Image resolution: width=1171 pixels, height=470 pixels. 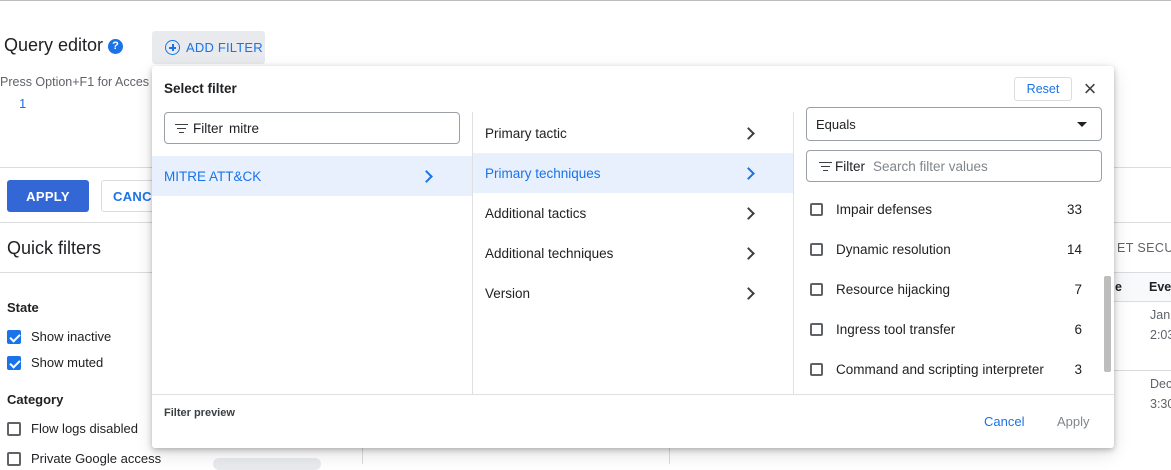 I want to click on category-label: MITRE ATT&CK, so click(x=213, y=176).